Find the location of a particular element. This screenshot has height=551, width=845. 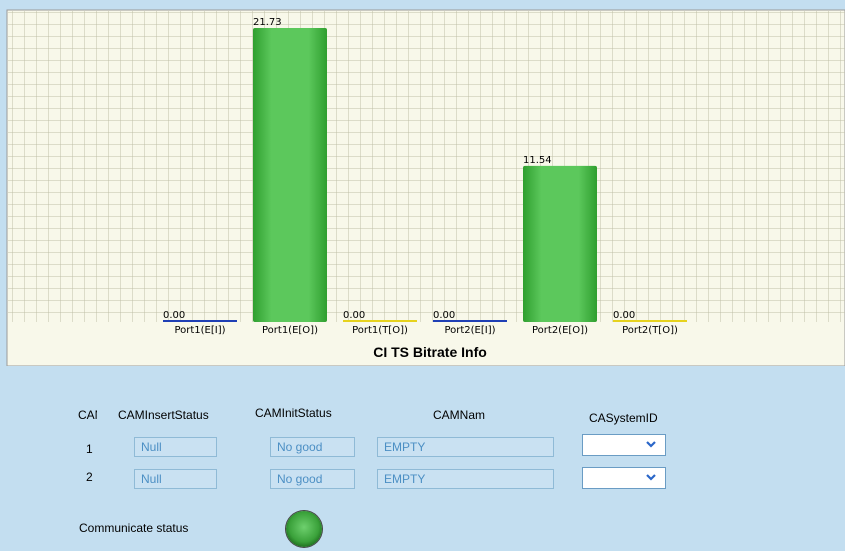

communicate-status-label: Communicate status is located at coordinates (134, 528).